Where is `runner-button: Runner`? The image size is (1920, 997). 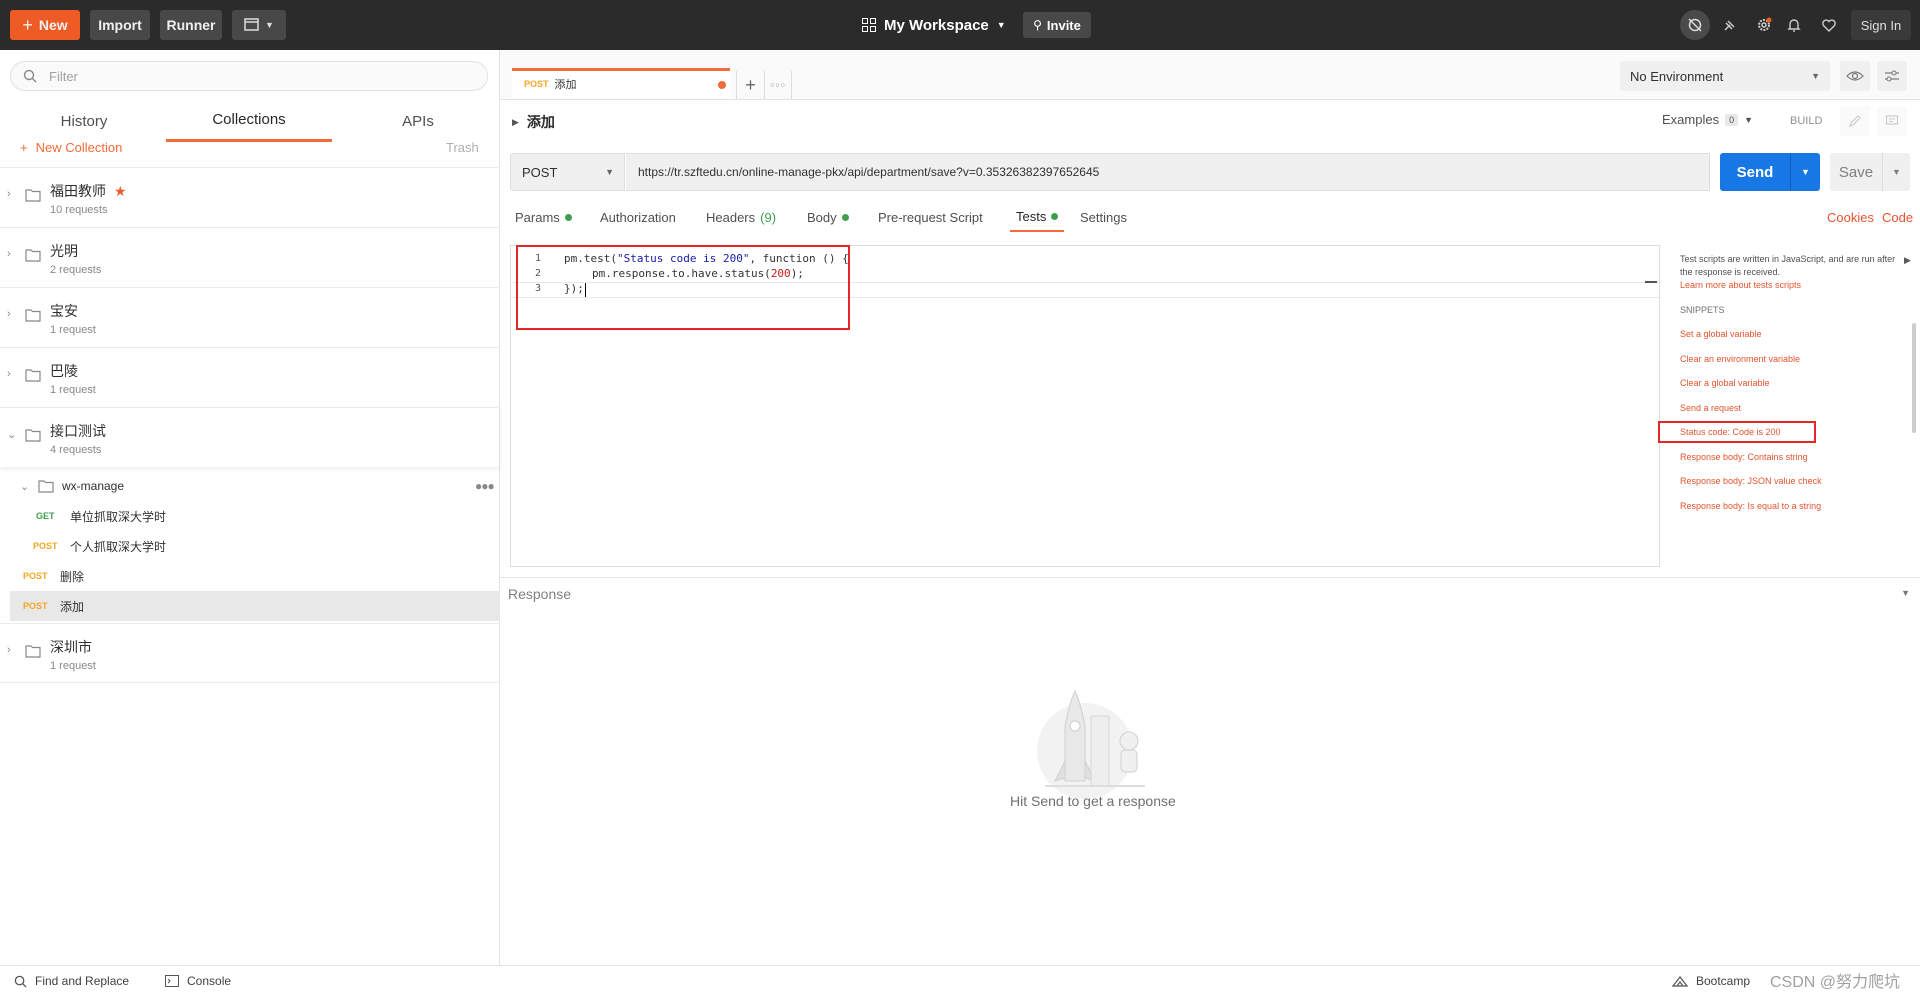
runner-button: Runner is located at coordinates (191, 25).